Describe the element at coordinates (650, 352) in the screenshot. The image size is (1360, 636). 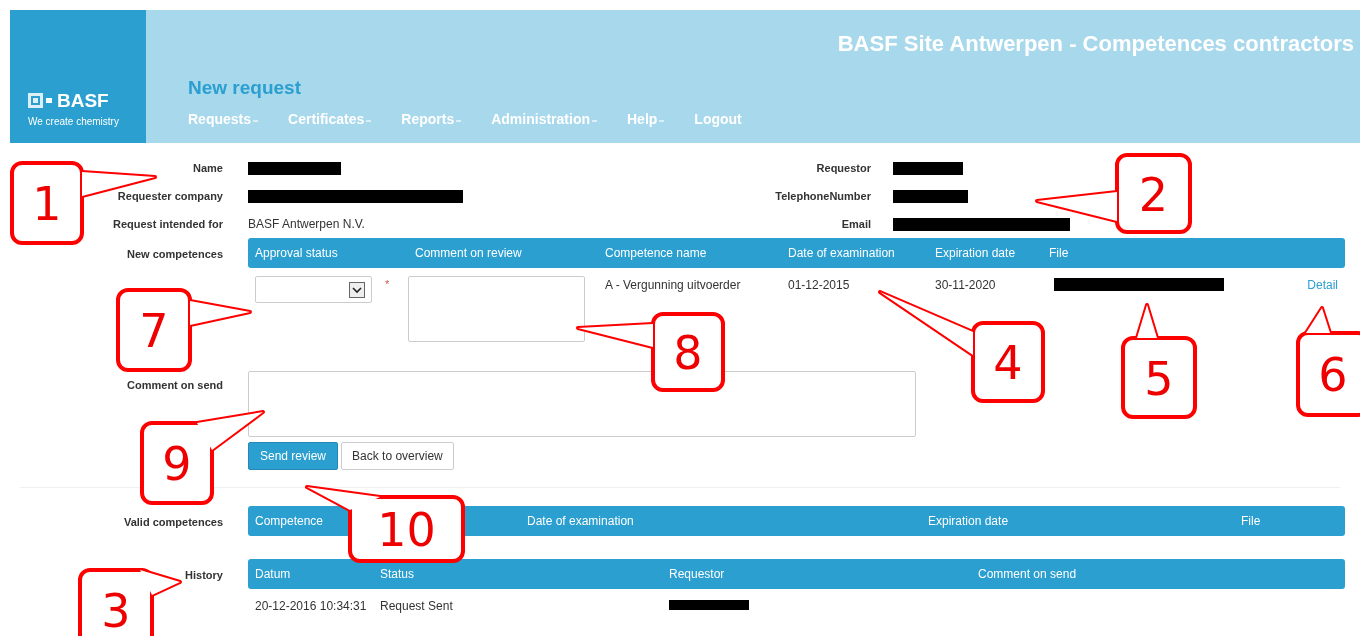
I see `callout: 8` at that location.